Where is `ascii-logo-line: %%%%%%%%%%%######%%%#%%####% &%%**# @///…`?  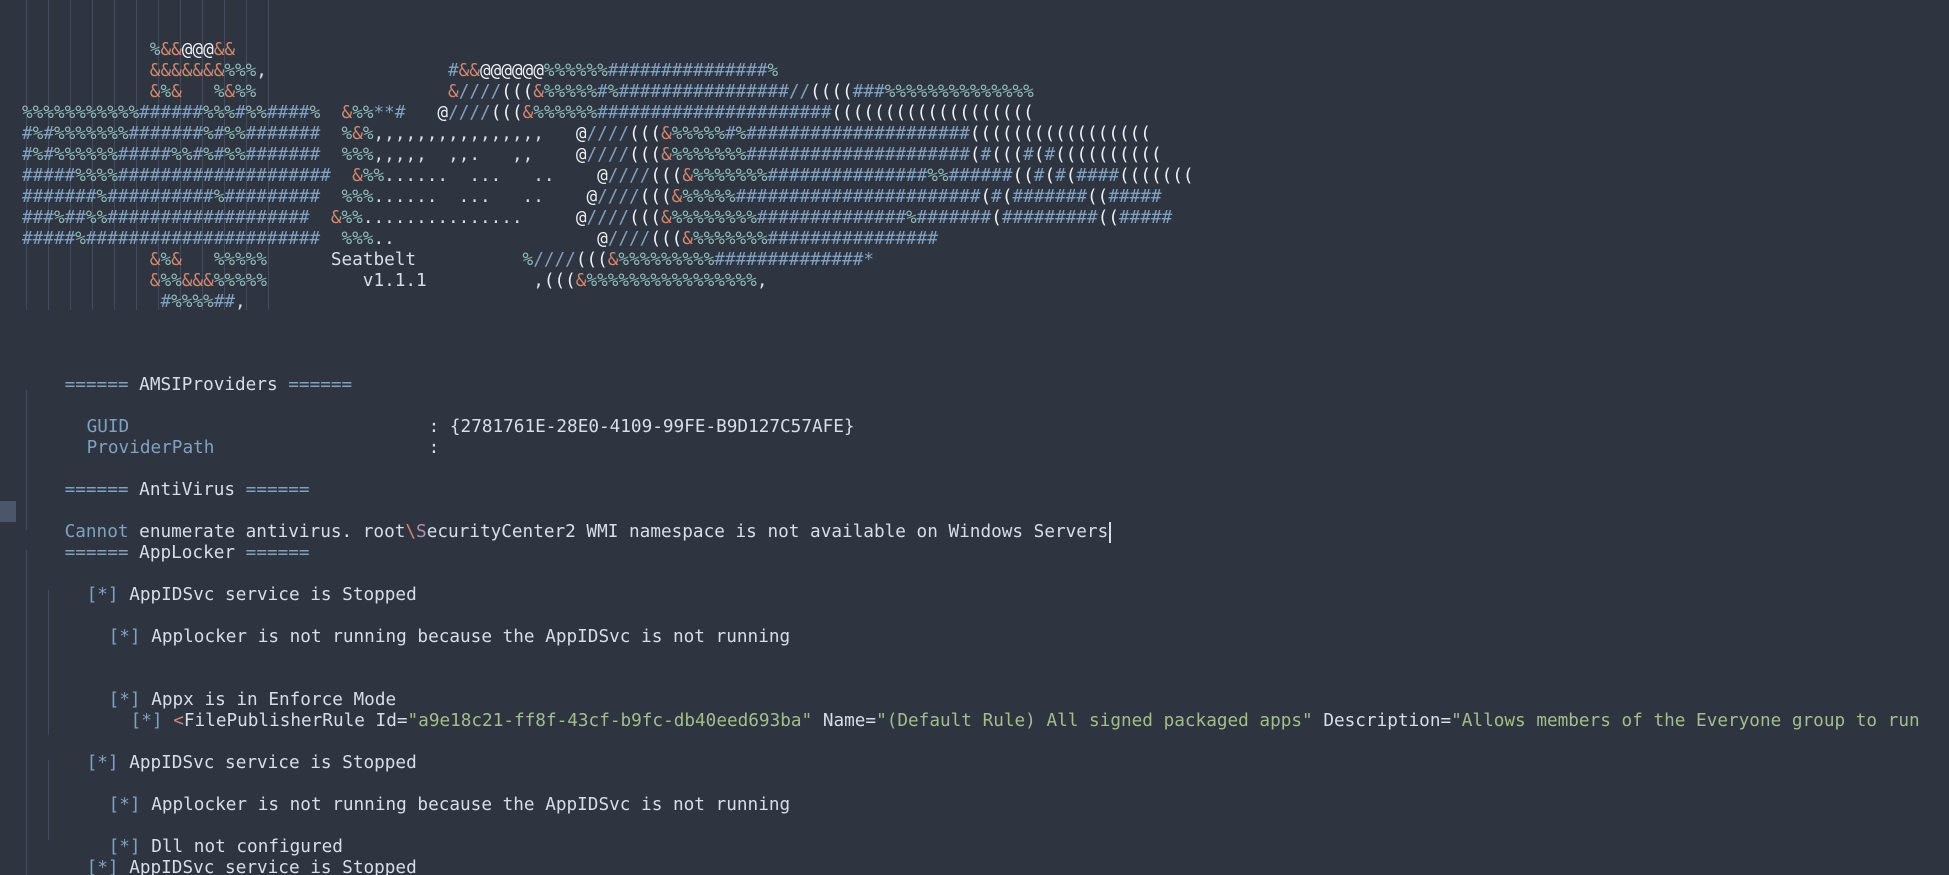 ascii-logo-line: %%%%%%%%%%%######%%%#%%####% &%%**# @///… is located at coordinates (528, 113).